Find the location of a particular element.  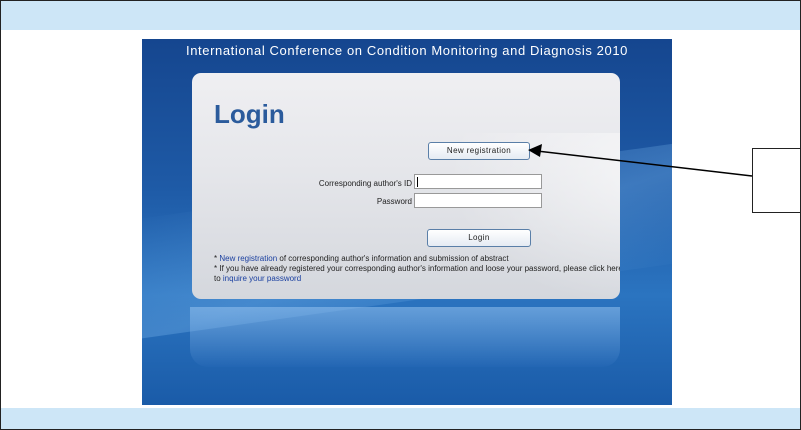

author-id-input is located at coordinates (478, 181).